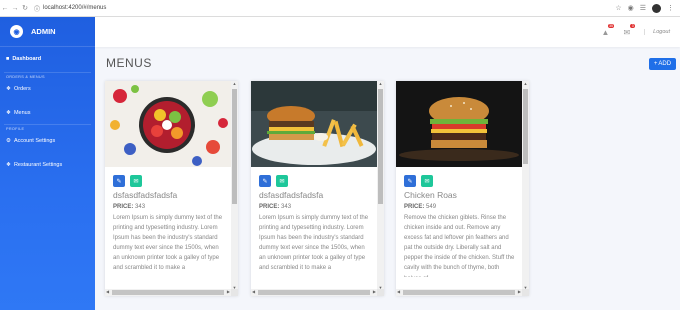  Describe the element at coordinates (655, 64) in the screenshot. I see `plus-icon: +` at that location.